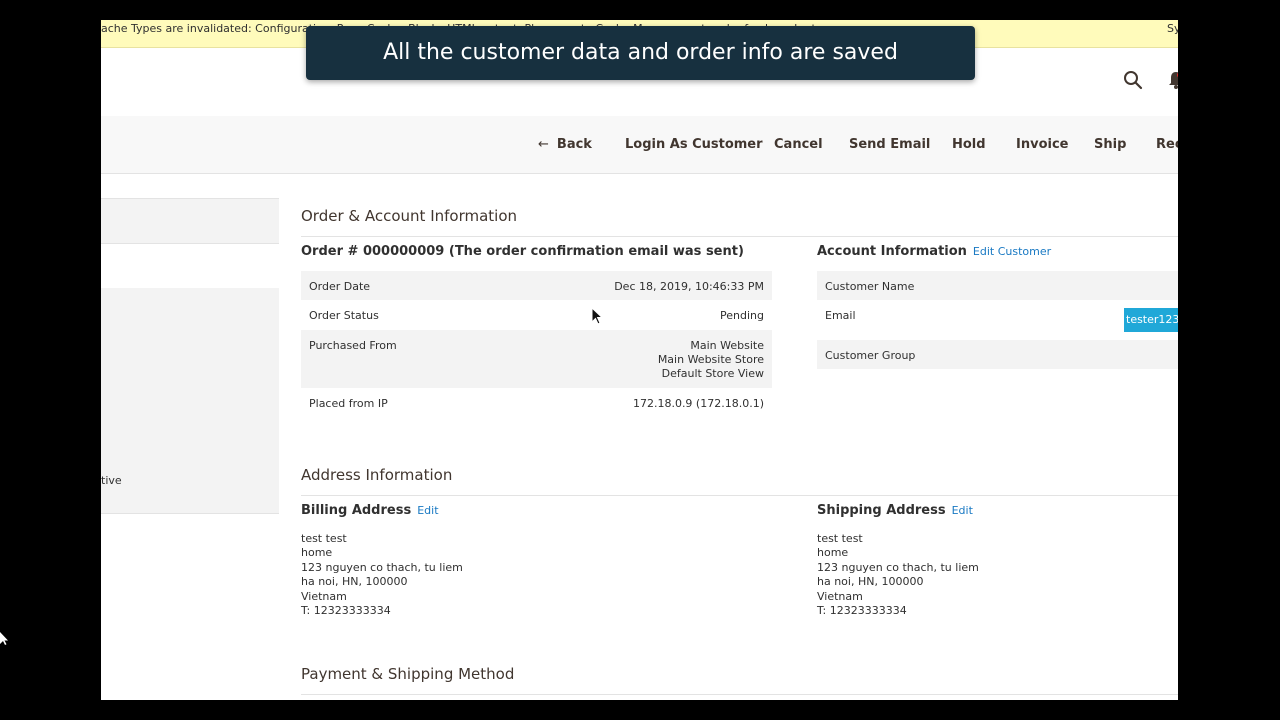  What do you see at coordinates (317, 553) in the screenshot?
I see `billing-company: home` at bounding box center [317, 553].